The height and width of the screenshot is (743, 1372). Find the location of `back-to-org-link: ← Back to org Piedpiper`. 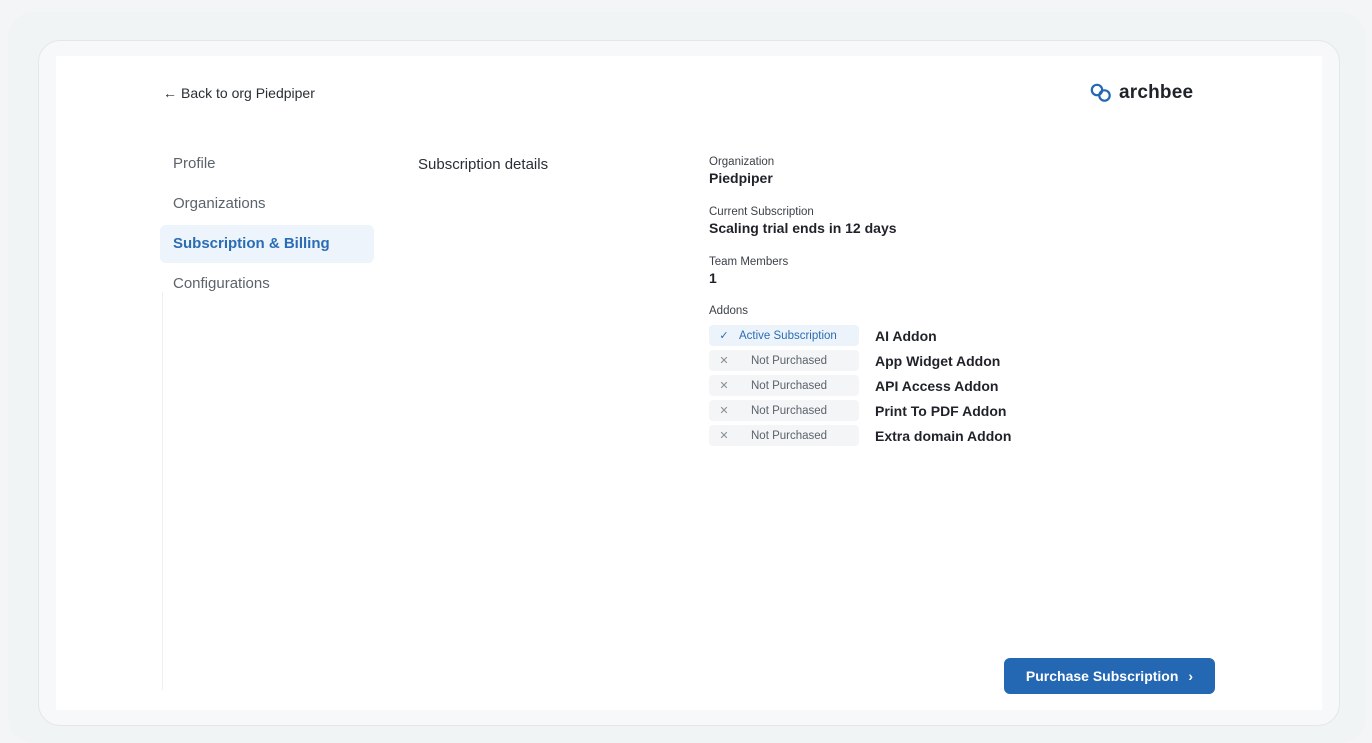

back-to-org-link: ← Back to org Piedpiper is located at coordinates (239, 93).